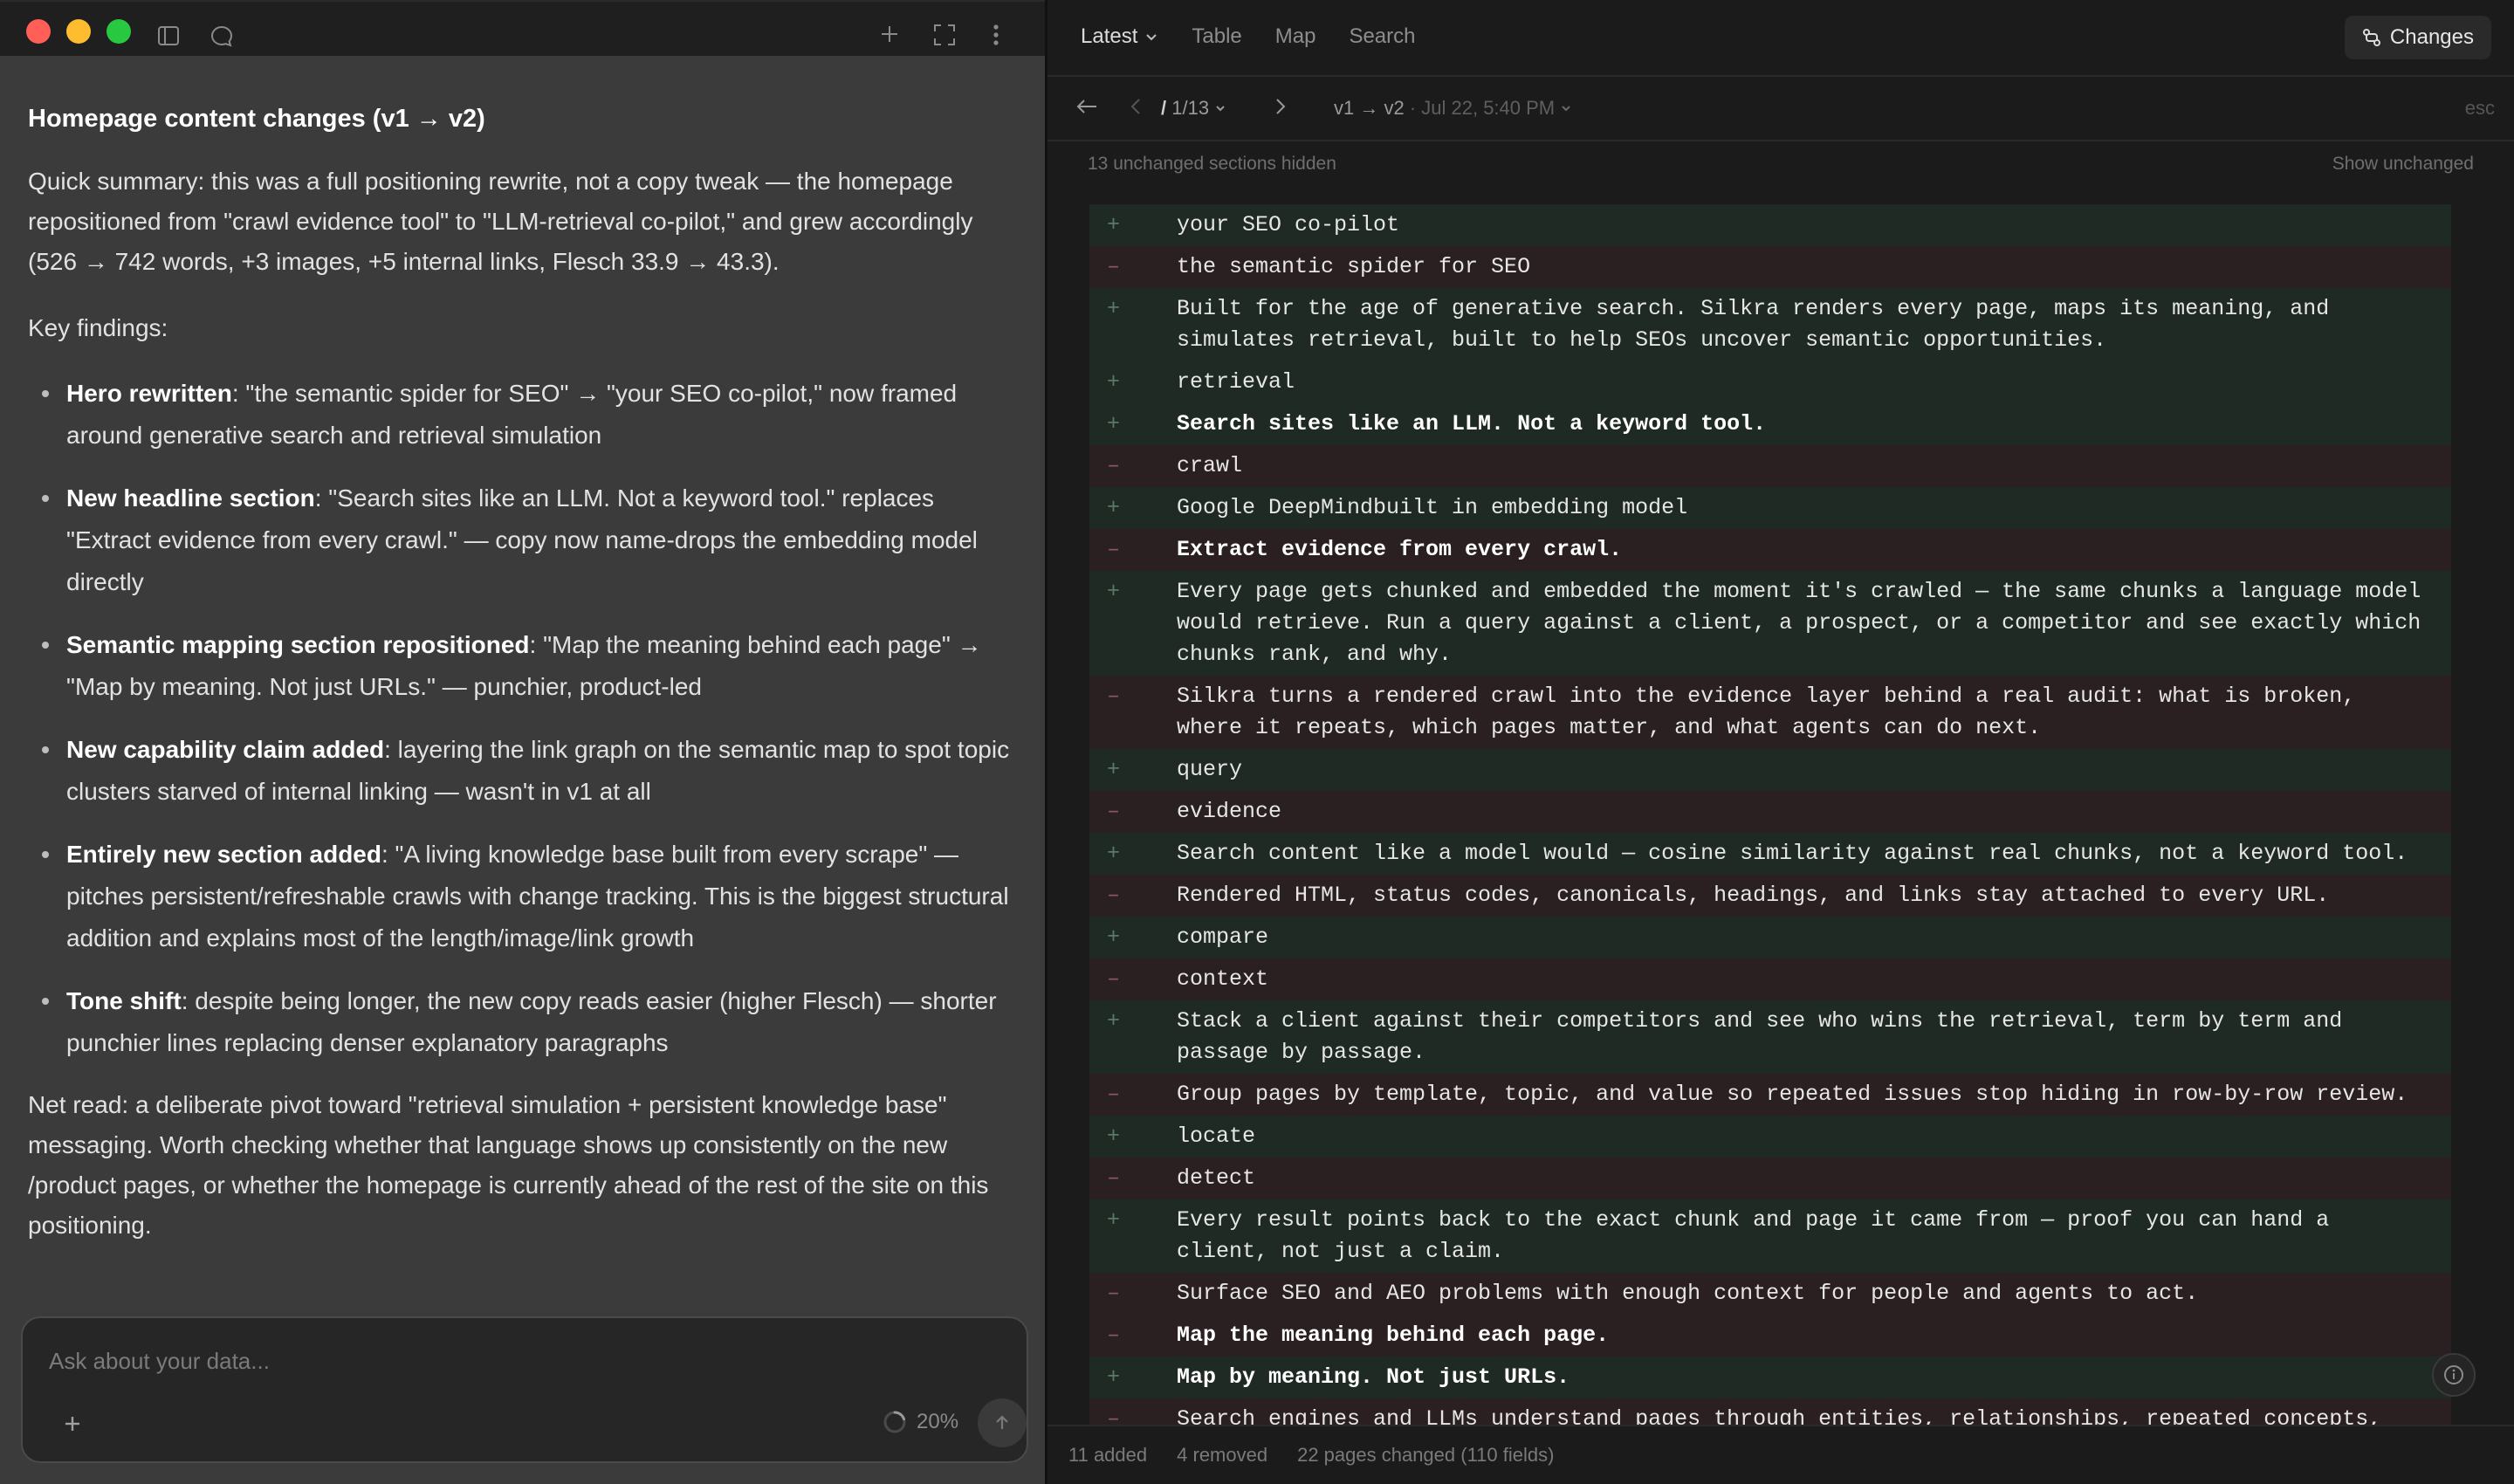 This screenshot has height=1484, width=2514. I want to click on fullscreen-icon, so click(945, 35).